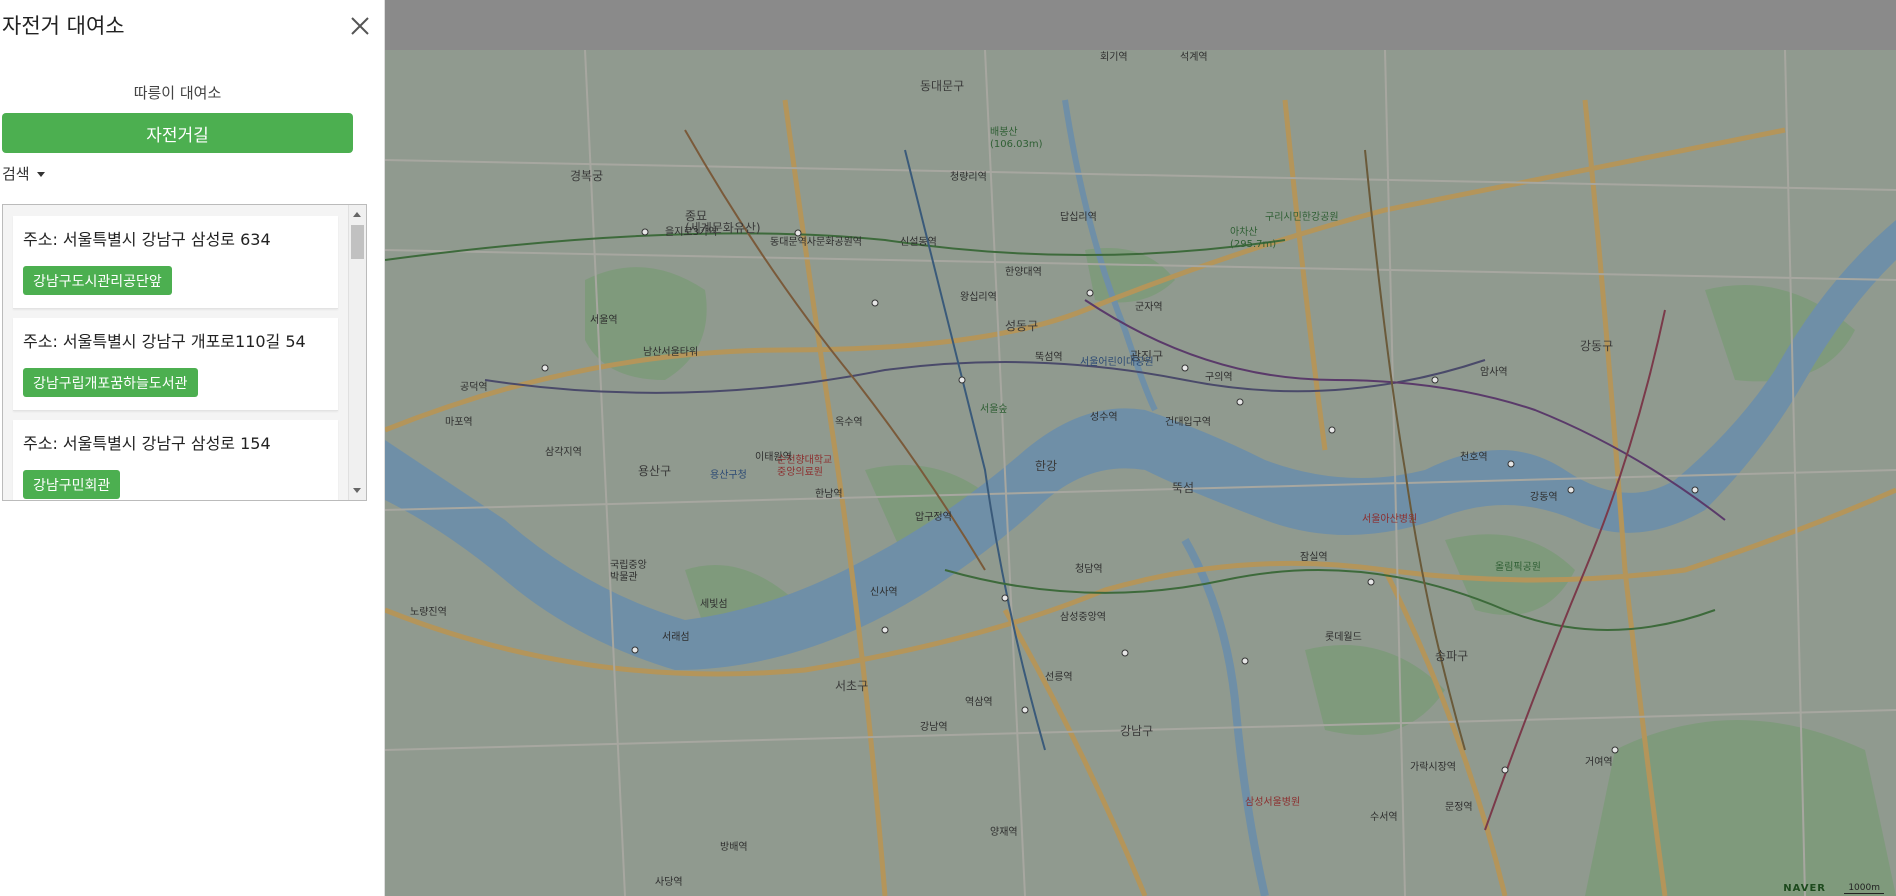  Describe the element at coordinates (1864, 888) in the screenshot. I see `map-scale: 1000m` at that location.